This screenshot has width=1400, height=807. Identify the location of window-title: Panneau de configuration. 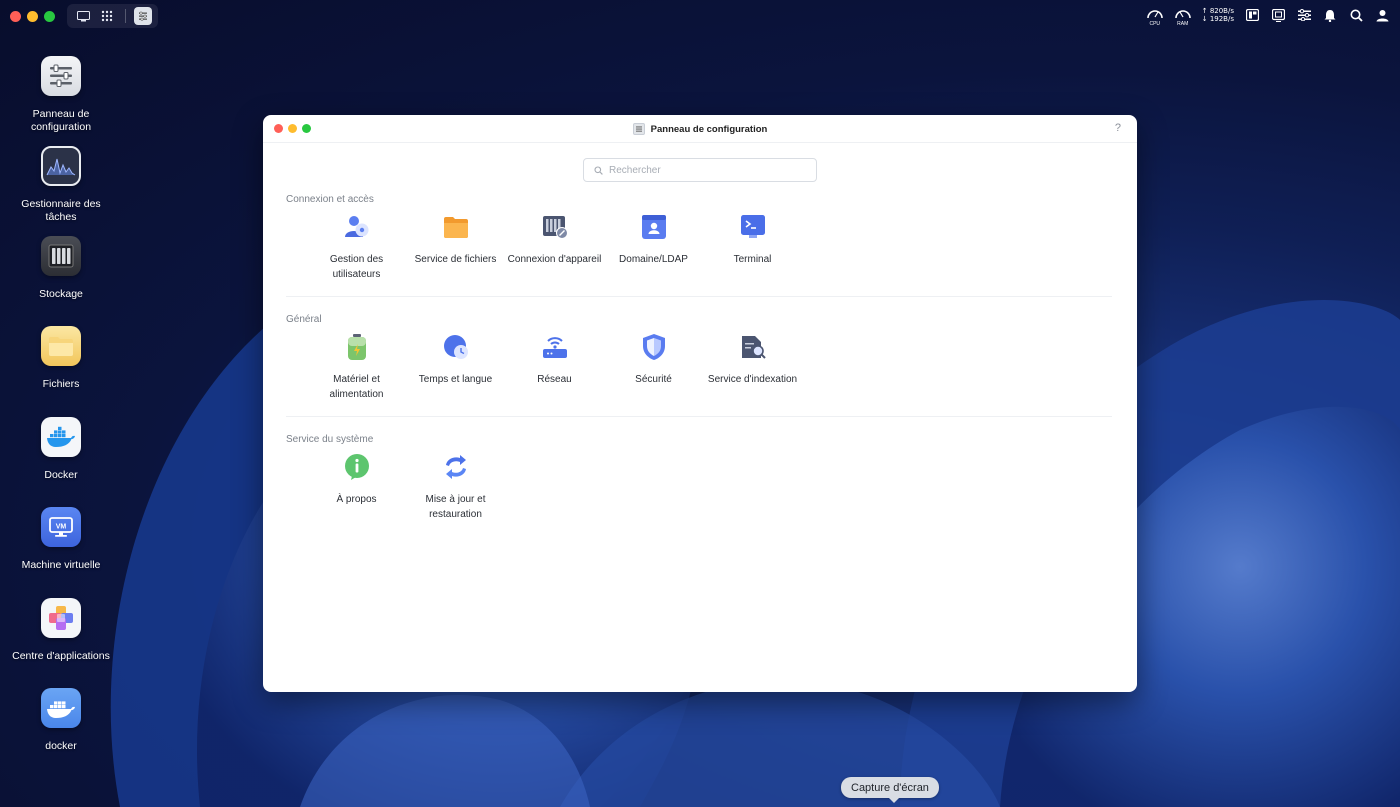
(709, 129).